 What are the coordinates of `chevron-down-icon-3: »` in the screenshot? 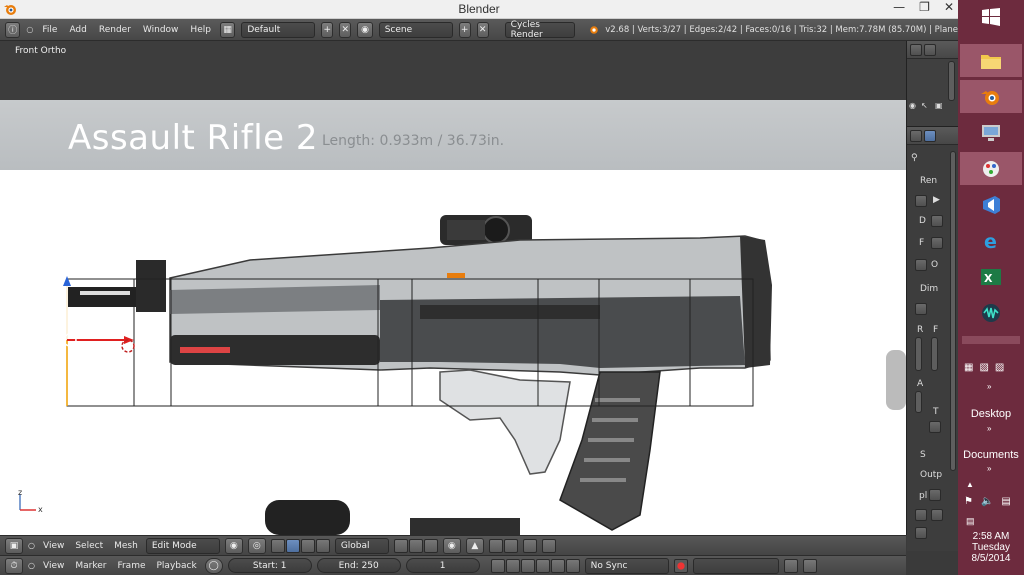 It's located at (989, 468).